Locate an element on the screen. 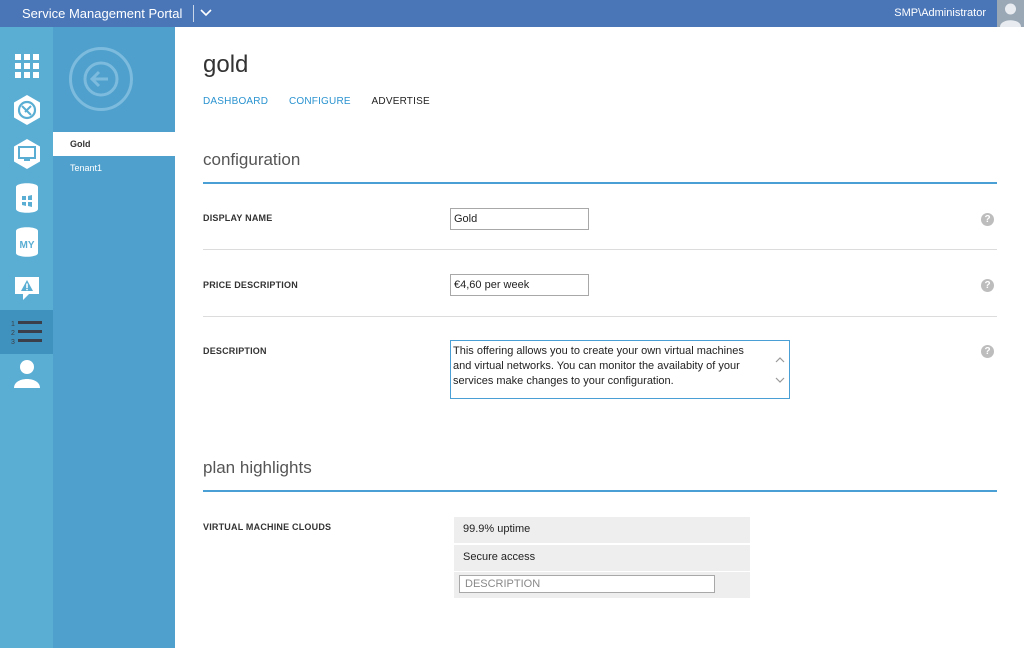 Image resolution: width=1024 pixels, height=648 pixels. user-name: SMP\Administrator is located at coordinates (940, 13).